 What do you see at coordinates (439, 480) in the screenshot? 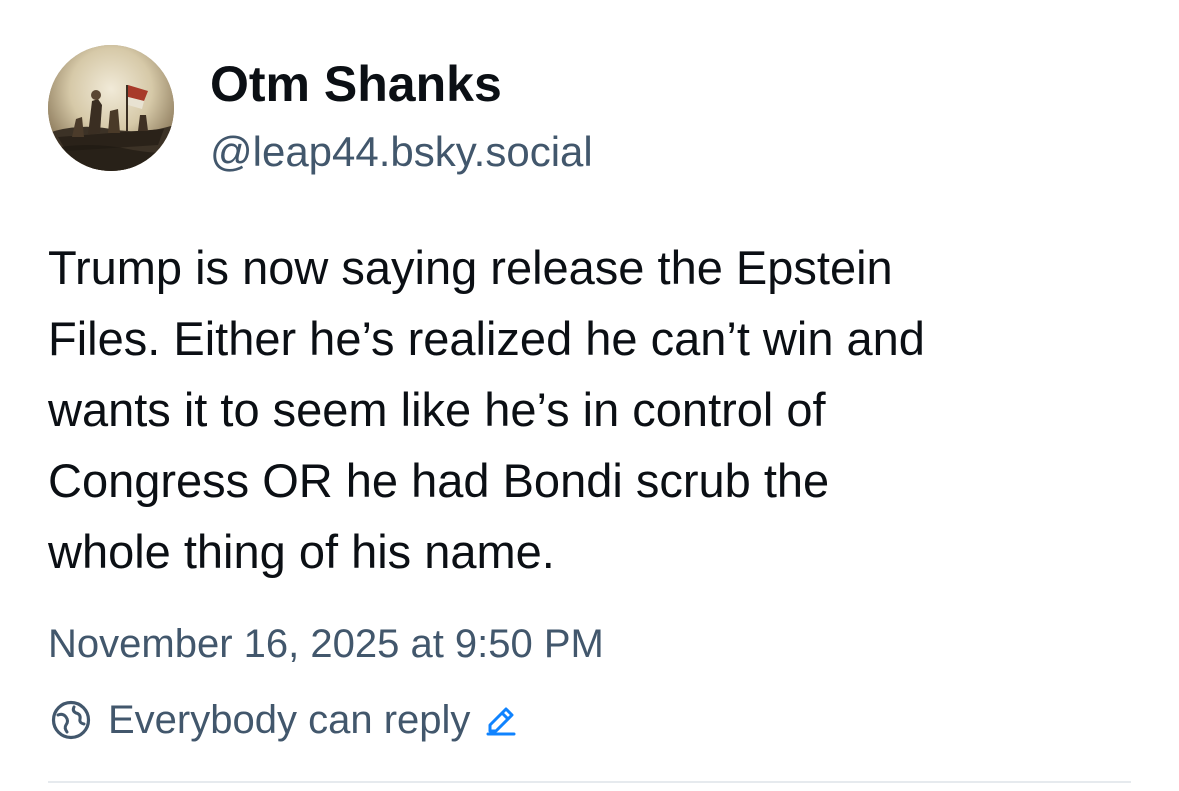
I see `post-text-line: Congress OR he had Bondi scrub the` at bounding box center [439, 480].